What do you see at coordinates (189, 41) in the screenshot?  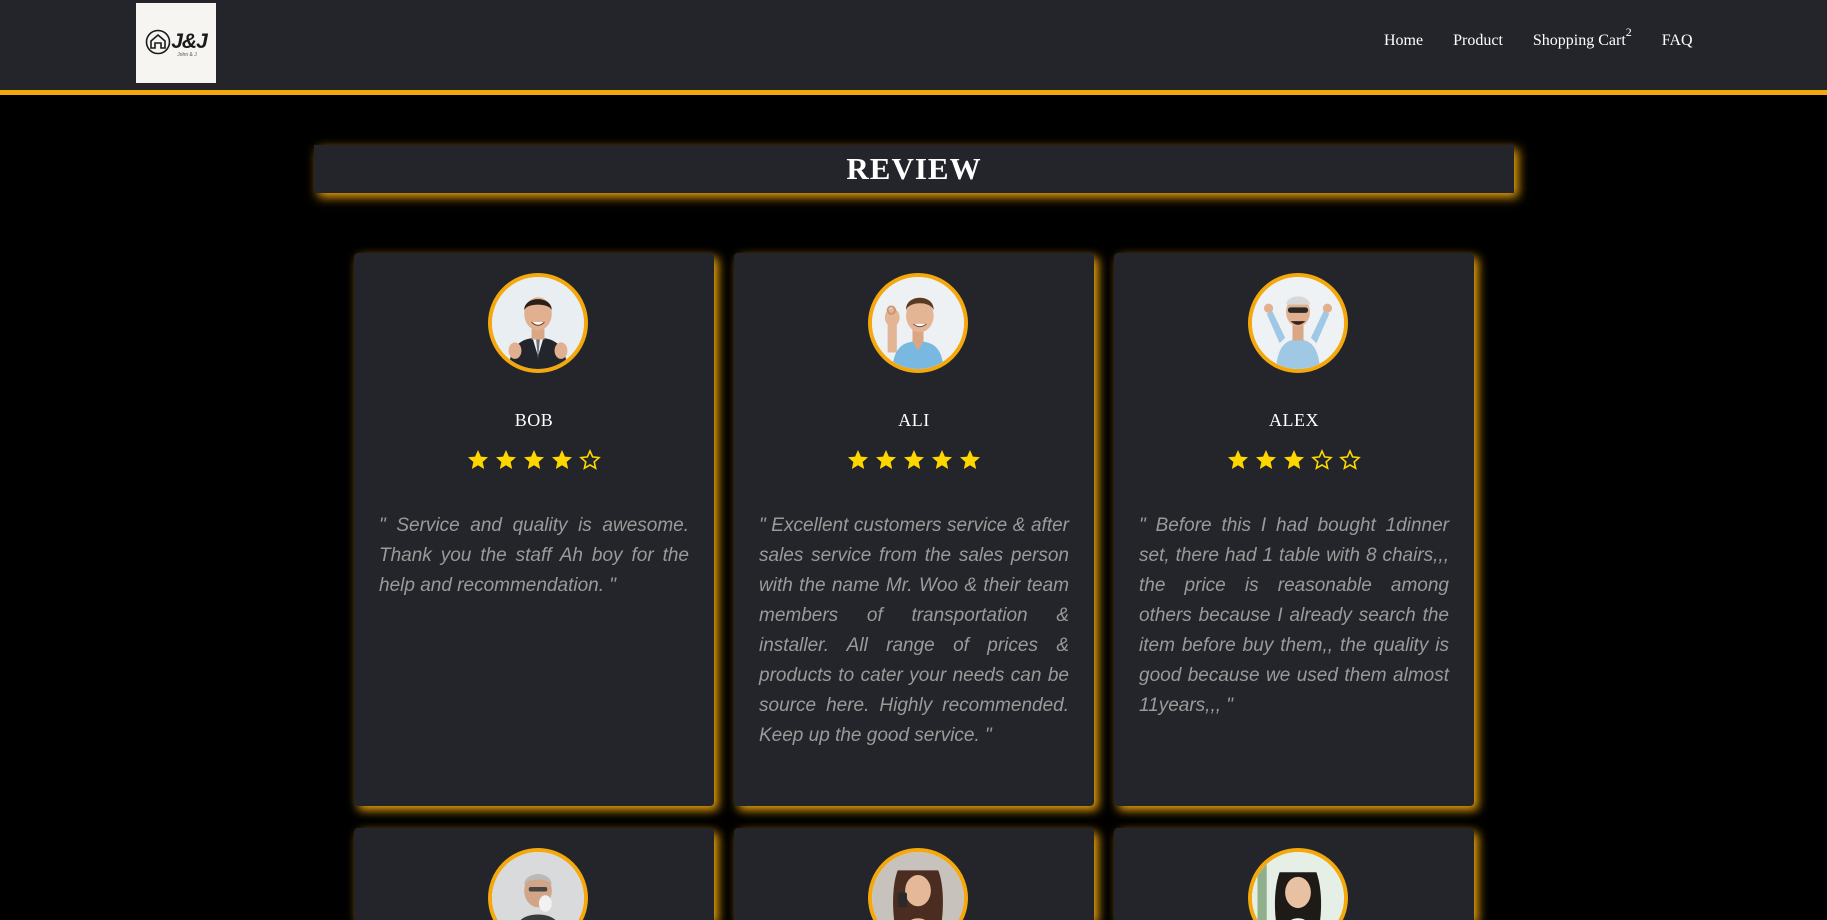 I see `logo-text: J&J` at bounding box center [189, 41].